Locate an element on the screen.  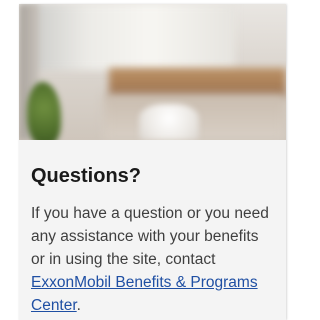
photo-window is located at coordinates (130, 37).